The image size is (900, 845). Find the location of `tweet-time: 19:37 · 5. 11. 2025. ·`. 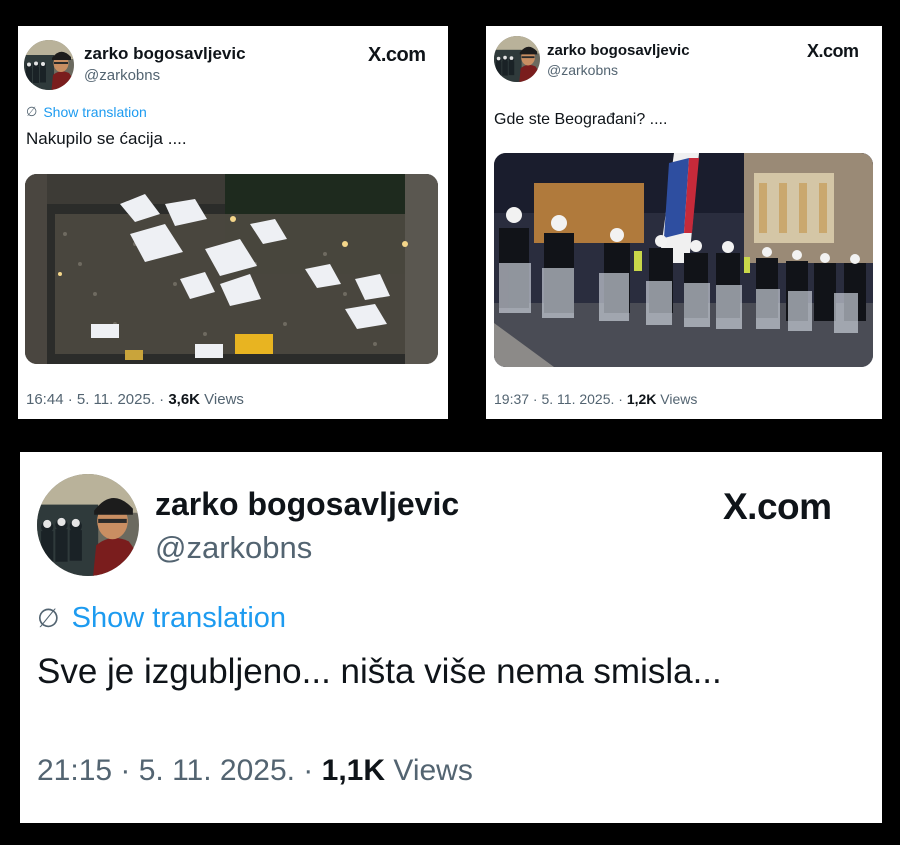

tweet-time: 19:37 · 5. 11. 2025. · is located at coordinates (560, 399).